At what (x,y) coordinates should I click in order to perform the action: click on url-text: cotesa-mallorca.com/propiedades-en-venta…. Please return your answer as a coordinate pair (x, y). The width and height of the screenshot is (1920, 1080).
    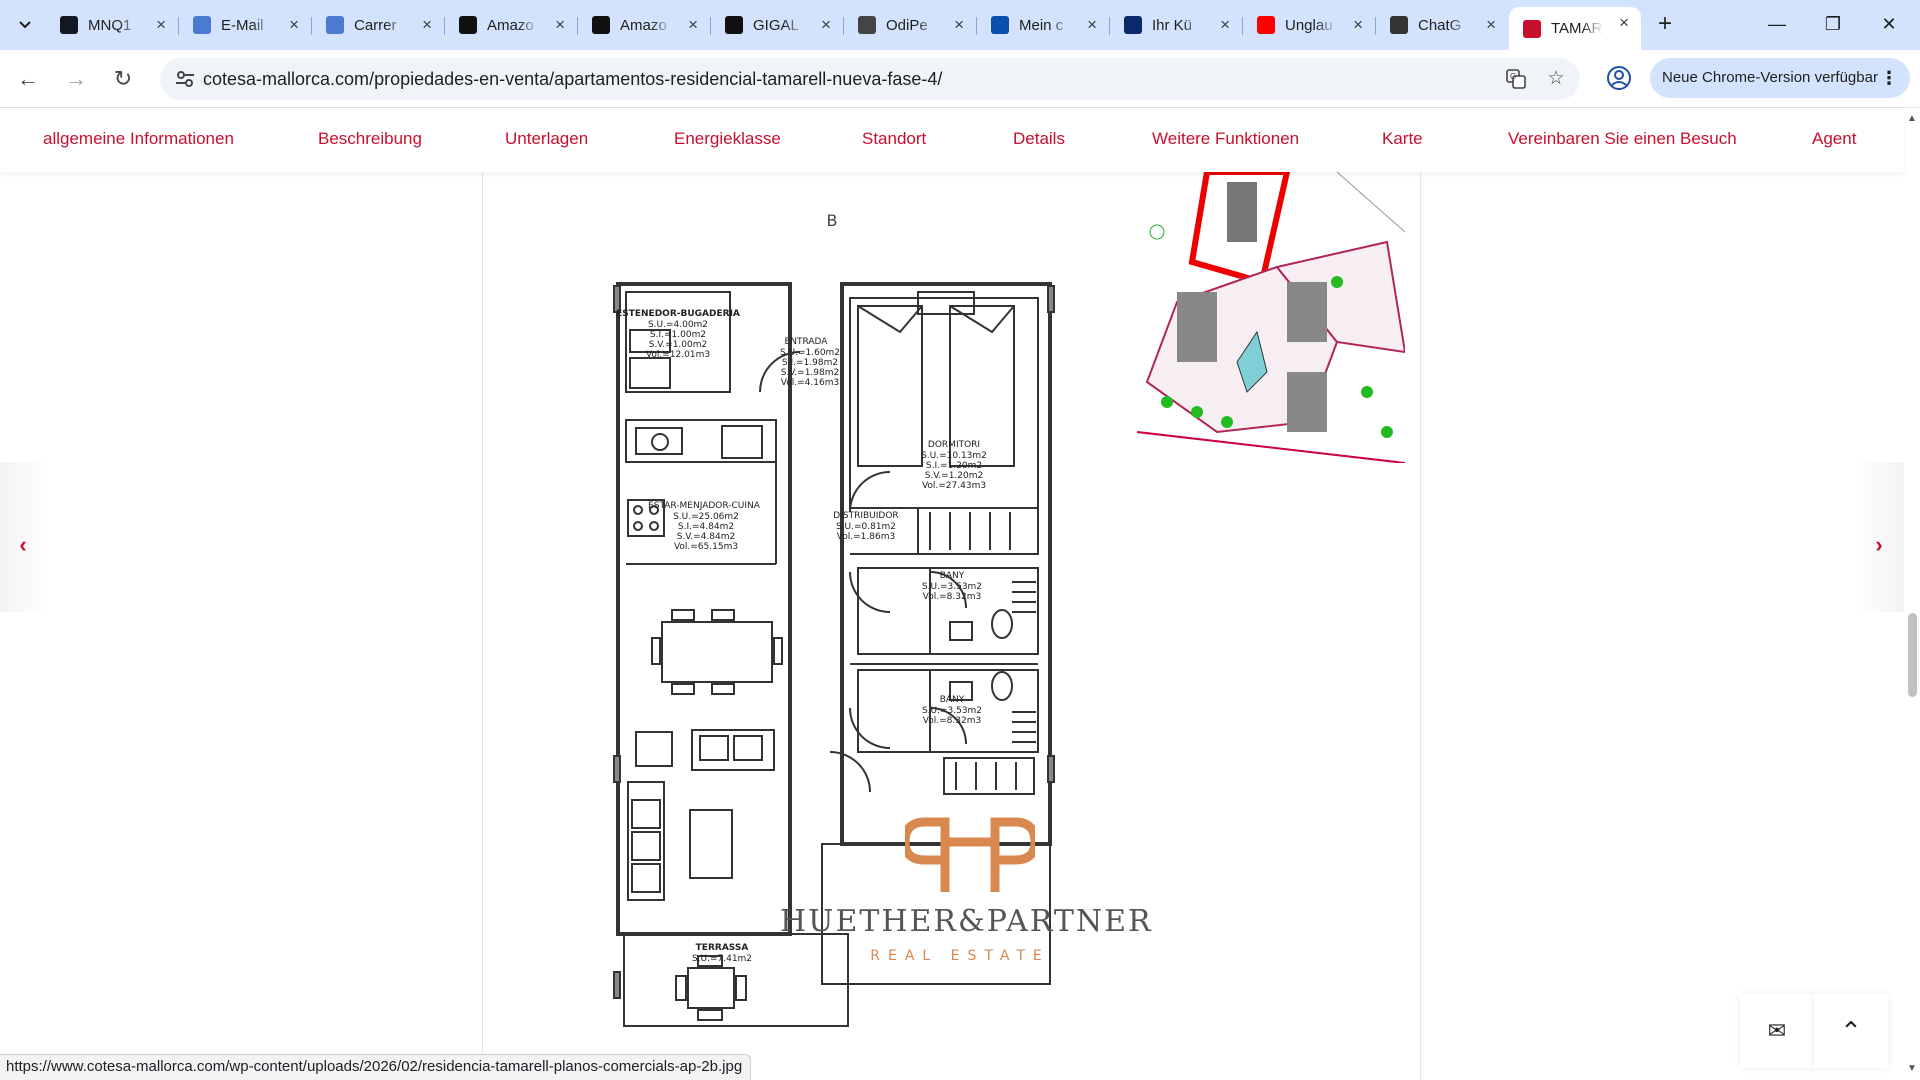
    Looking at the image, I should click on (573, 79).